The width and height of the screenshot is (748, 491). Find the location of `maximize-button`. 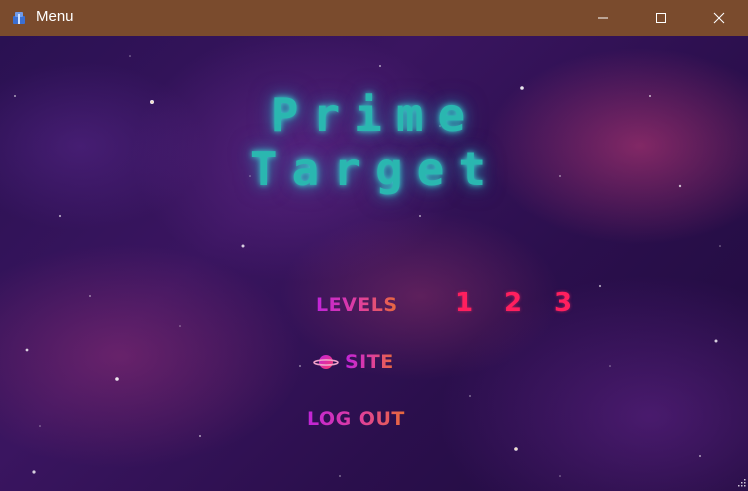

maximize-button is located at coordinates (661, 18).